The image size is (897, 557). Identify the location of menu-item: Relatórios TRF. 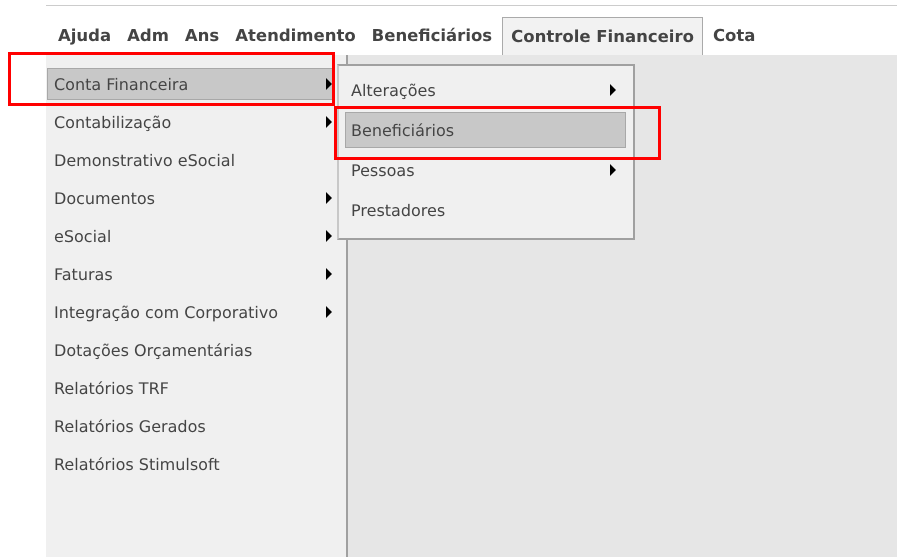
(190, 388).